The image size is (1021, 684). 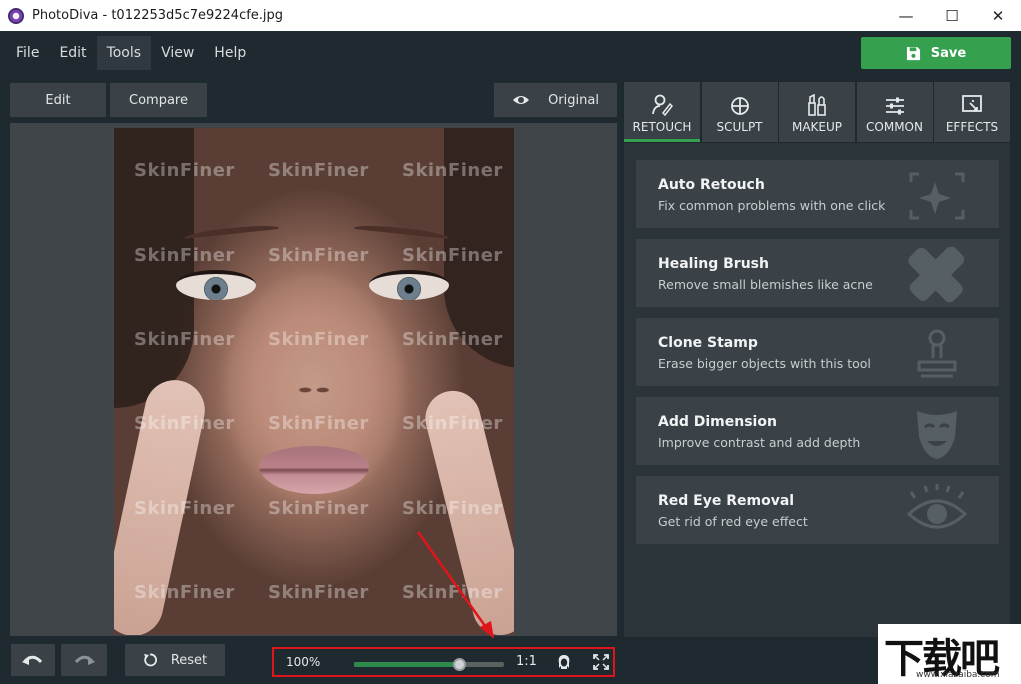 I want to click on main-menu: File Edit Tools View Help, so click(x=131, y=53).